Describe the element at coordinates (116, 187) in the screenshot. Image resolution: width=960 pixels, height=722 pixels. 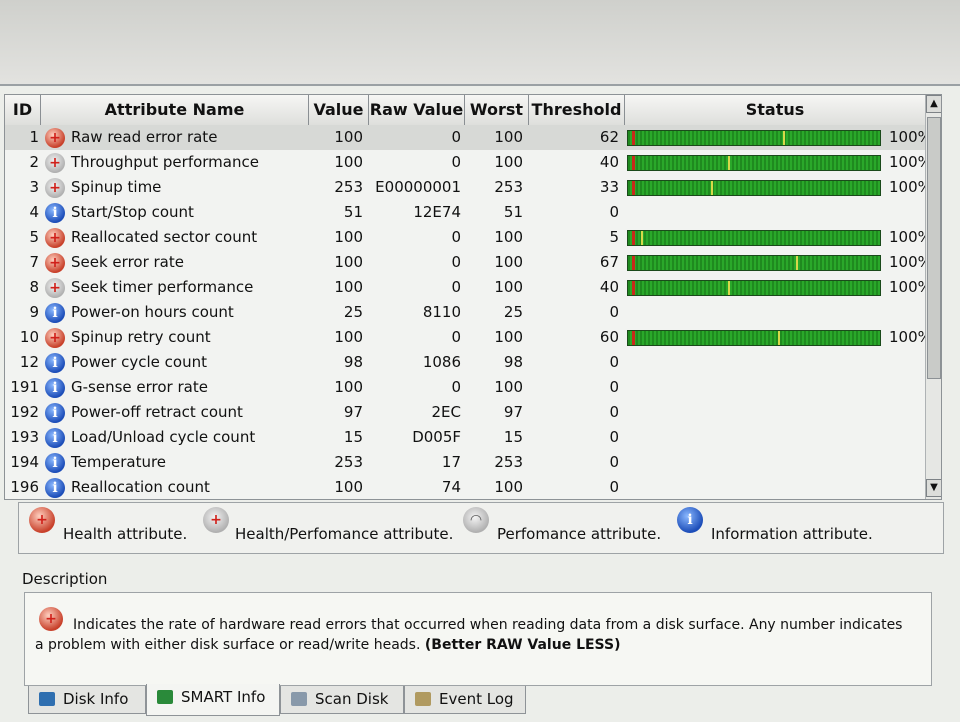
I see `attribute-name: Spinup time` at that location.